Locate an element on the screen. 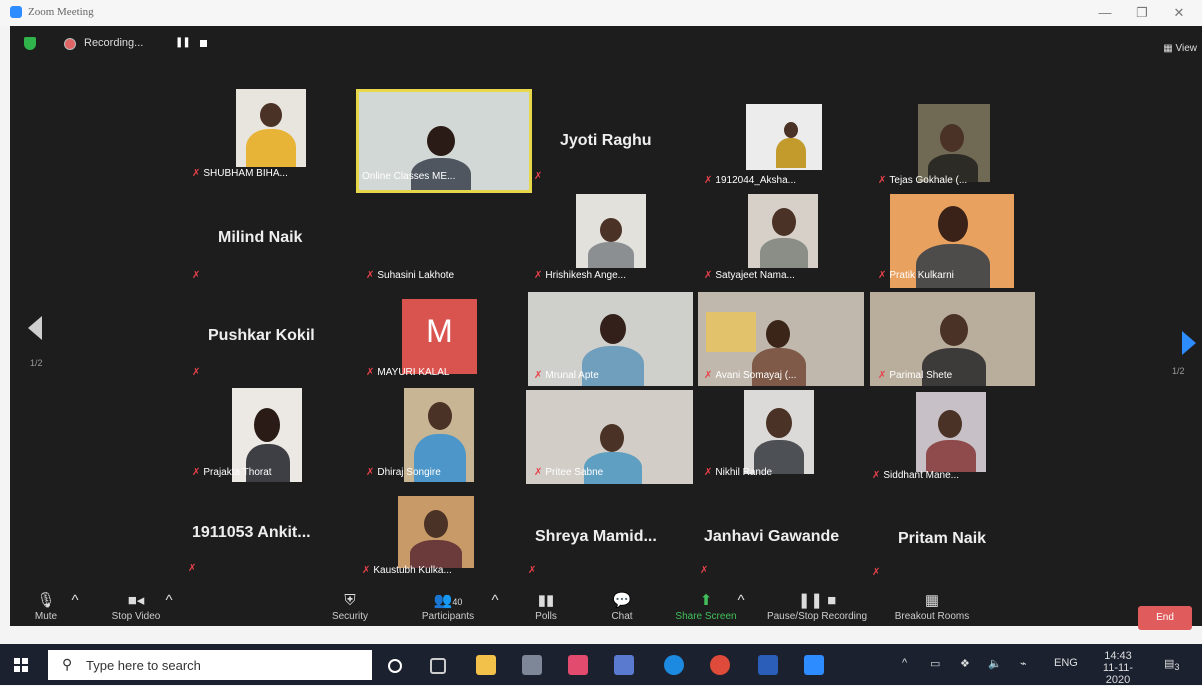 The height and width of the screenshot is (686, 1202). breakout-rooms-button: ▦ Breakout Rooms is located at coordinates (932, 606).